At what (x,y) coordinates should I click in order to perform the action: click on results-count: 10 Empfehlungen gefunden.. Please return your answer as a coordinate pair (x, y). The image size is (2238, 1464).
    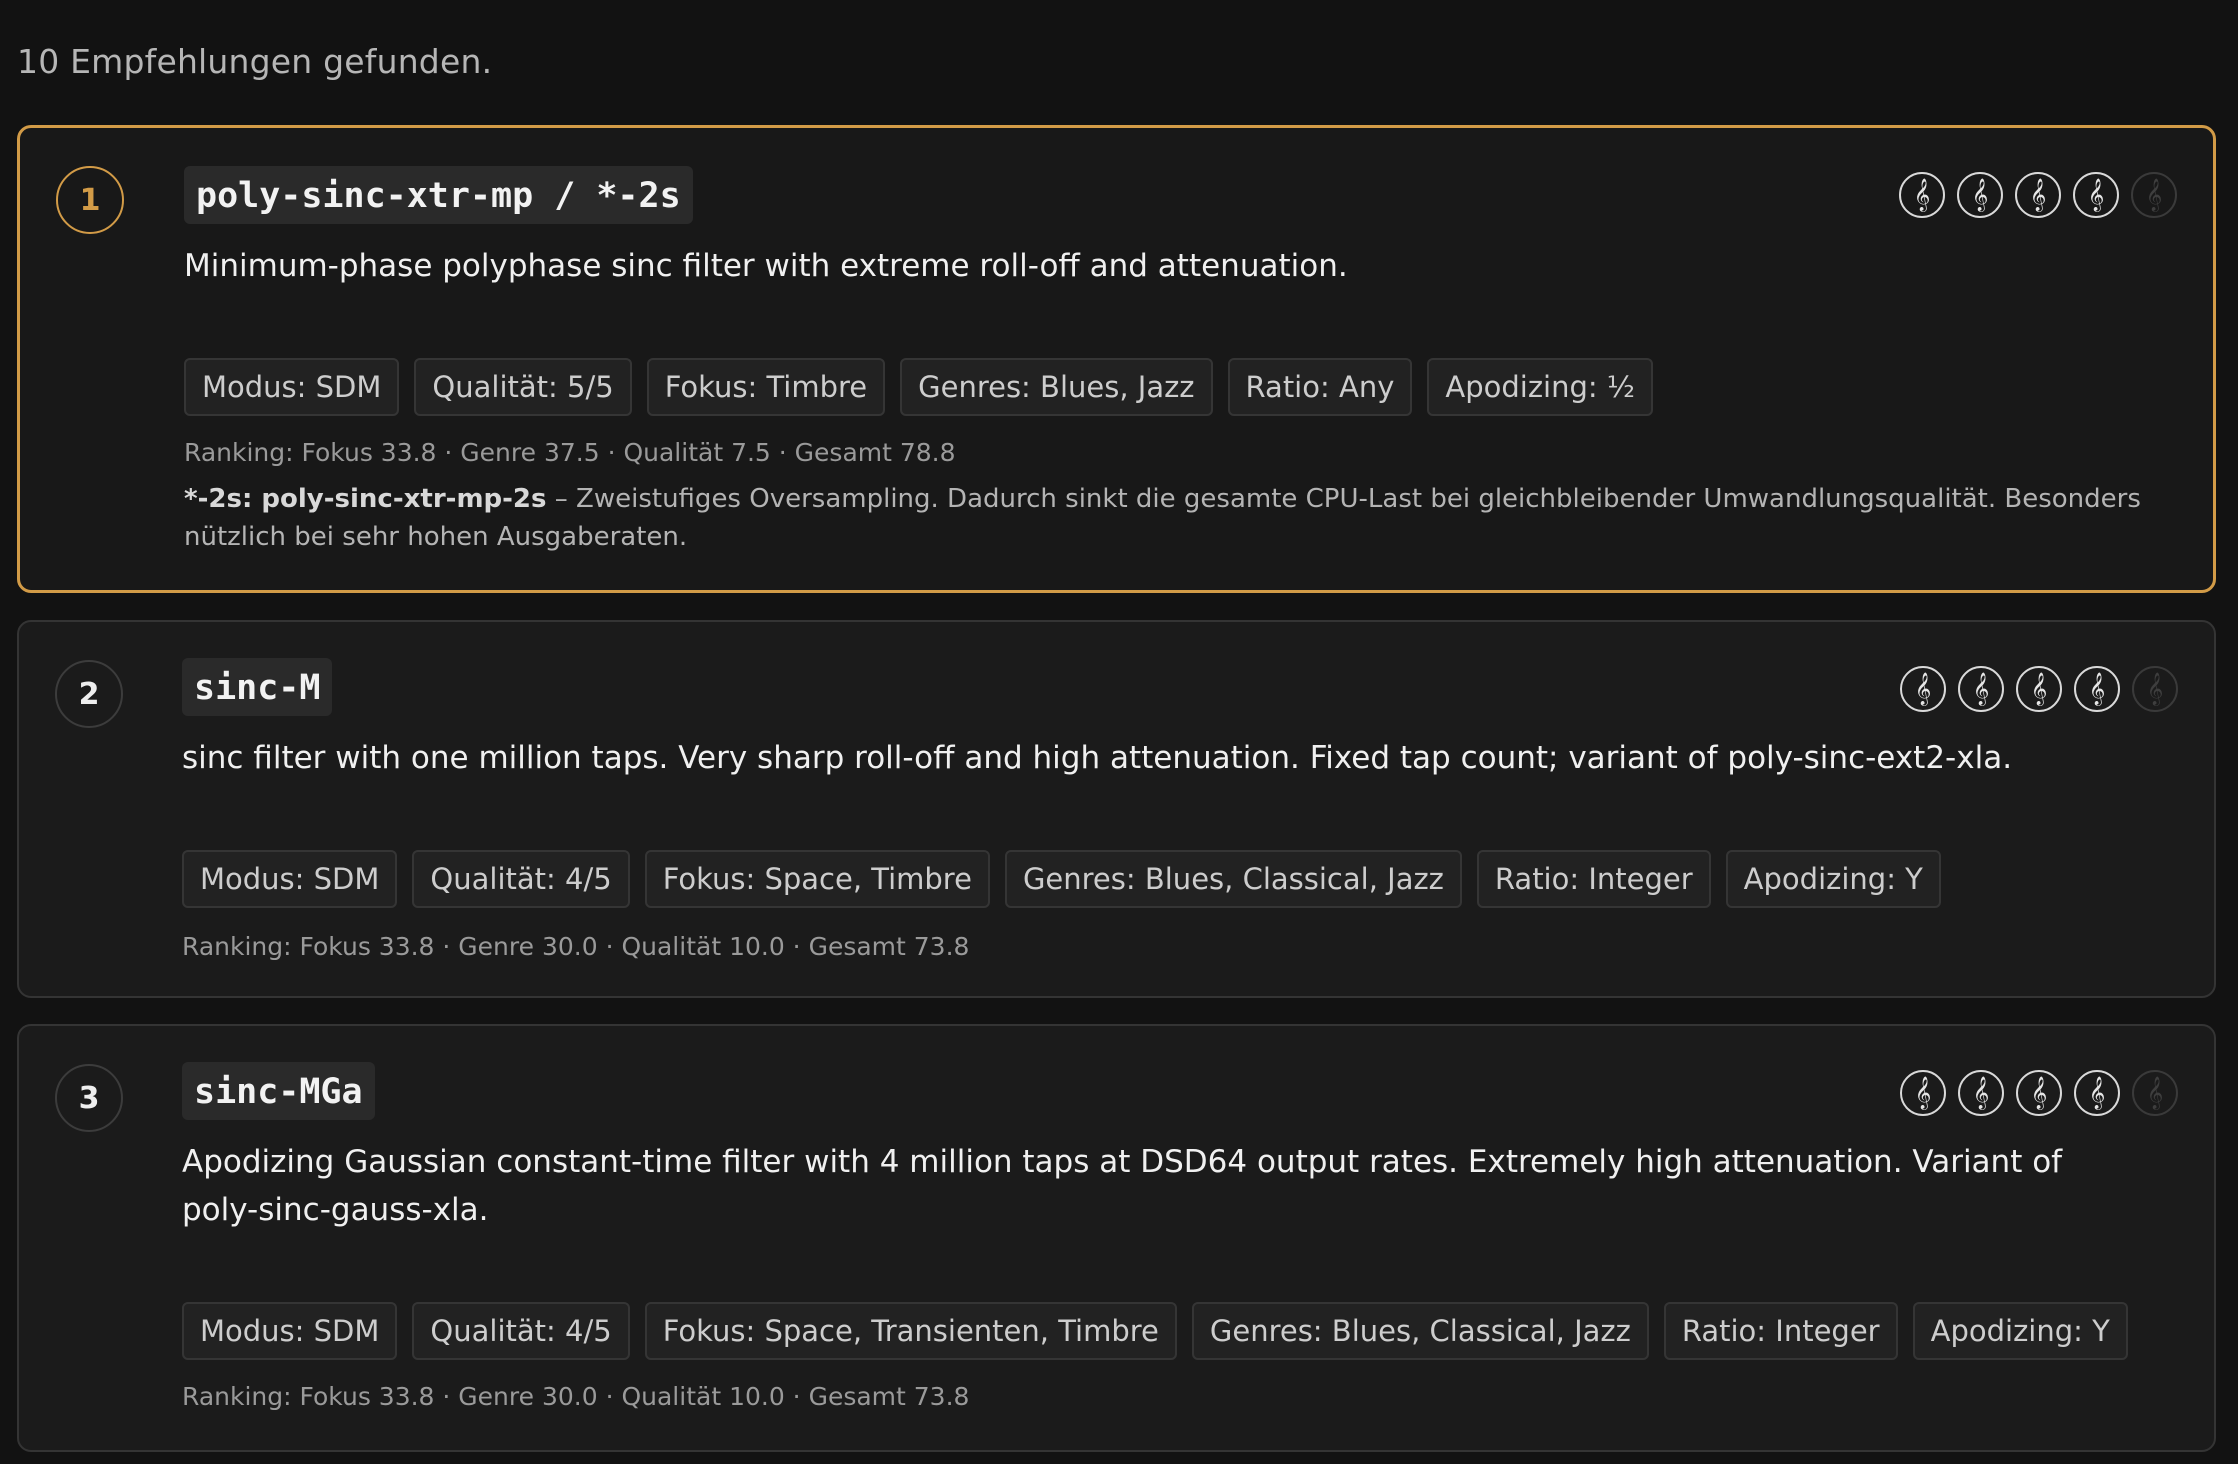
    Looking at the image, I should click on (255, 61).